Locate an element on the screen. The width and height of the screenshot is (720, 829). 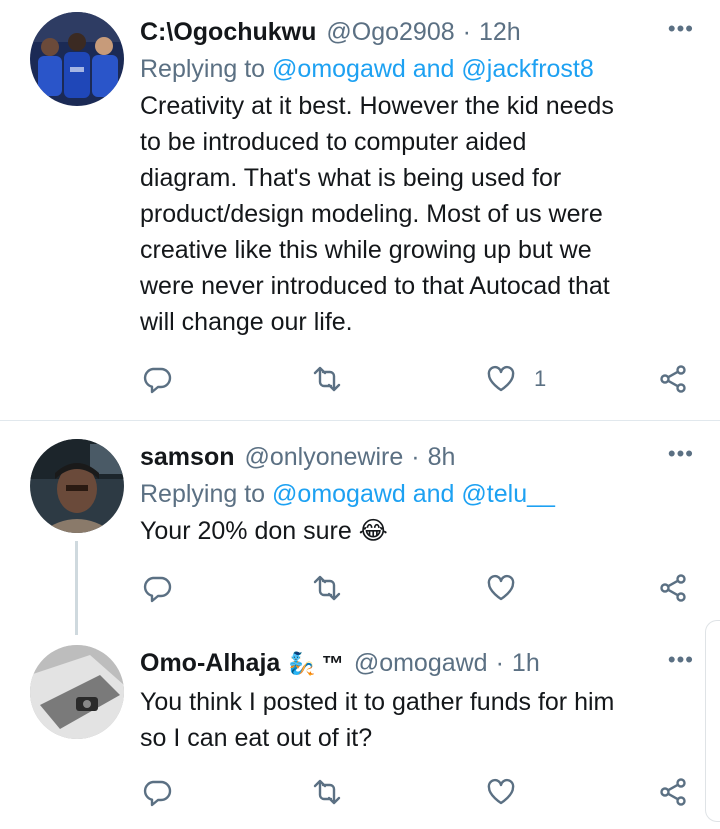
tweet-text-line: to be introduced to computer aided is located at coordinates (333, 142).